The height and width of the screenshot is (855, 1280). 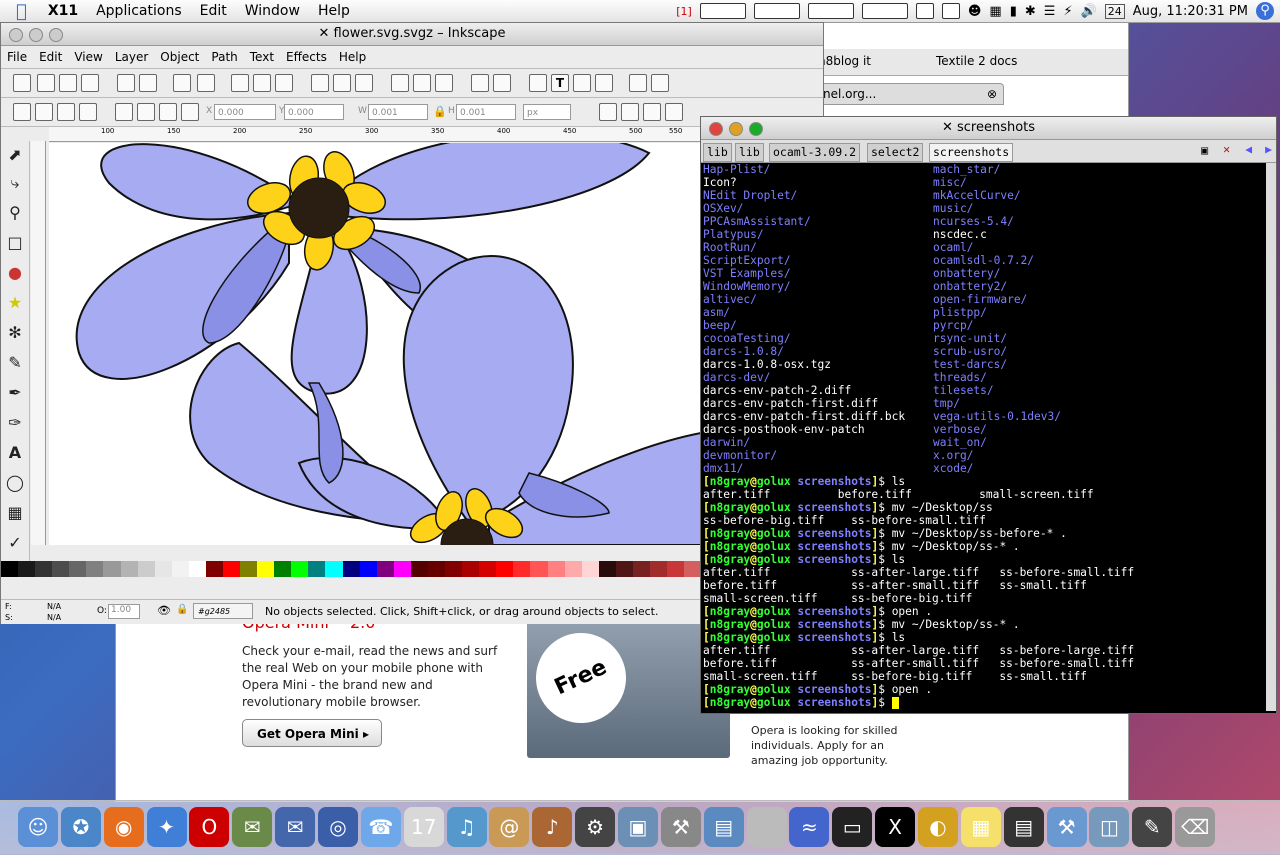 I want to click on ellipse-tool-icon: ●, so click(x=15, y=273).